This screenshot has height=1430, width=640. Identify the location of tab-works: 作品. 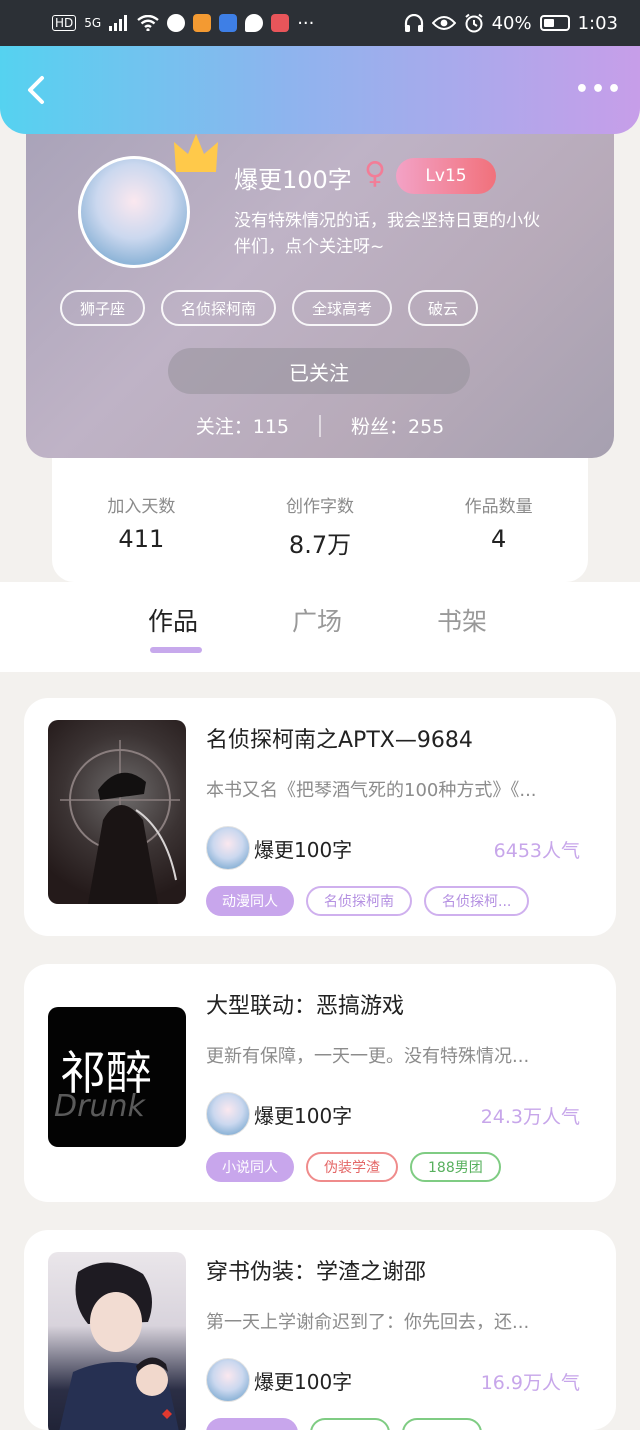
(173, 620).